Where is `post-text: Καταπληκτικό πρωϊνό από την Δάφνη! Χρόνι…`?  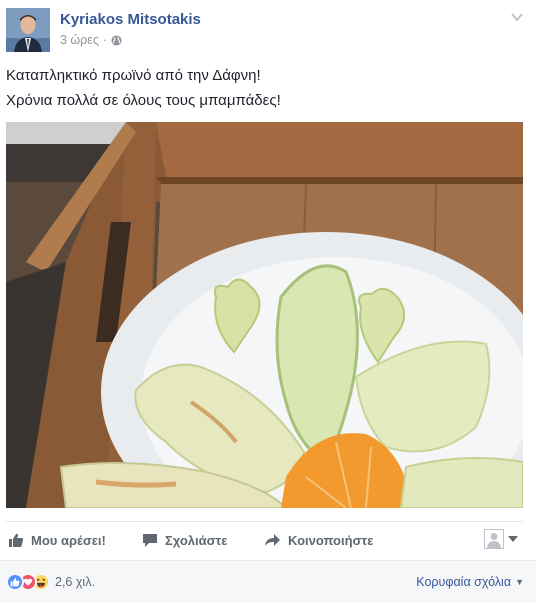 post-text: Καταπληκτικό πρωϊνό από την Δάφνη! Χρόνι… is located at coordinates (266, 89).